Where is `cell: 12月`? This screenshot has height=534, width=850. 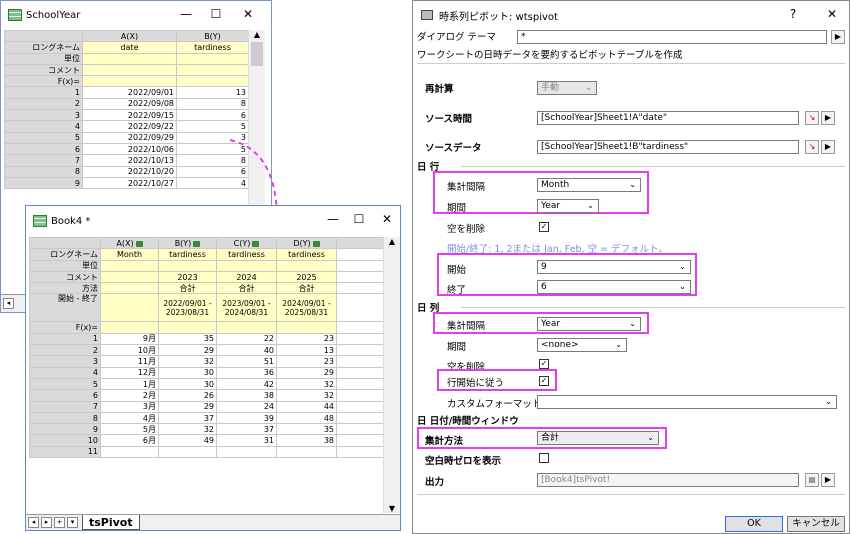 cell: 12月 is located at coordinates (129, 372).